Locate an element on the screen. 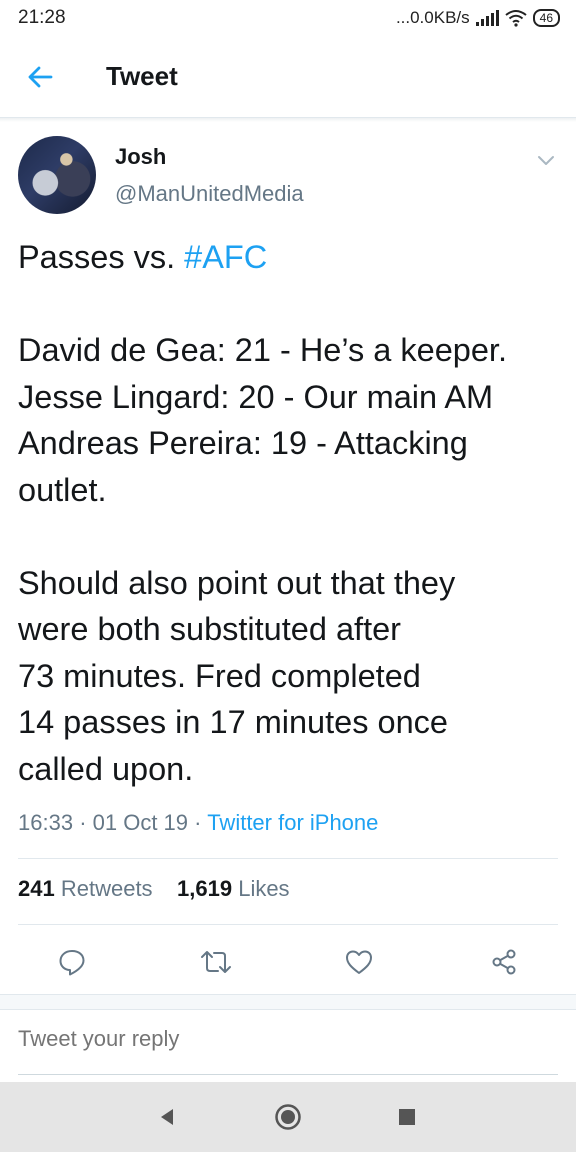  likes-label: Likes is located at coordinates (264, 888).